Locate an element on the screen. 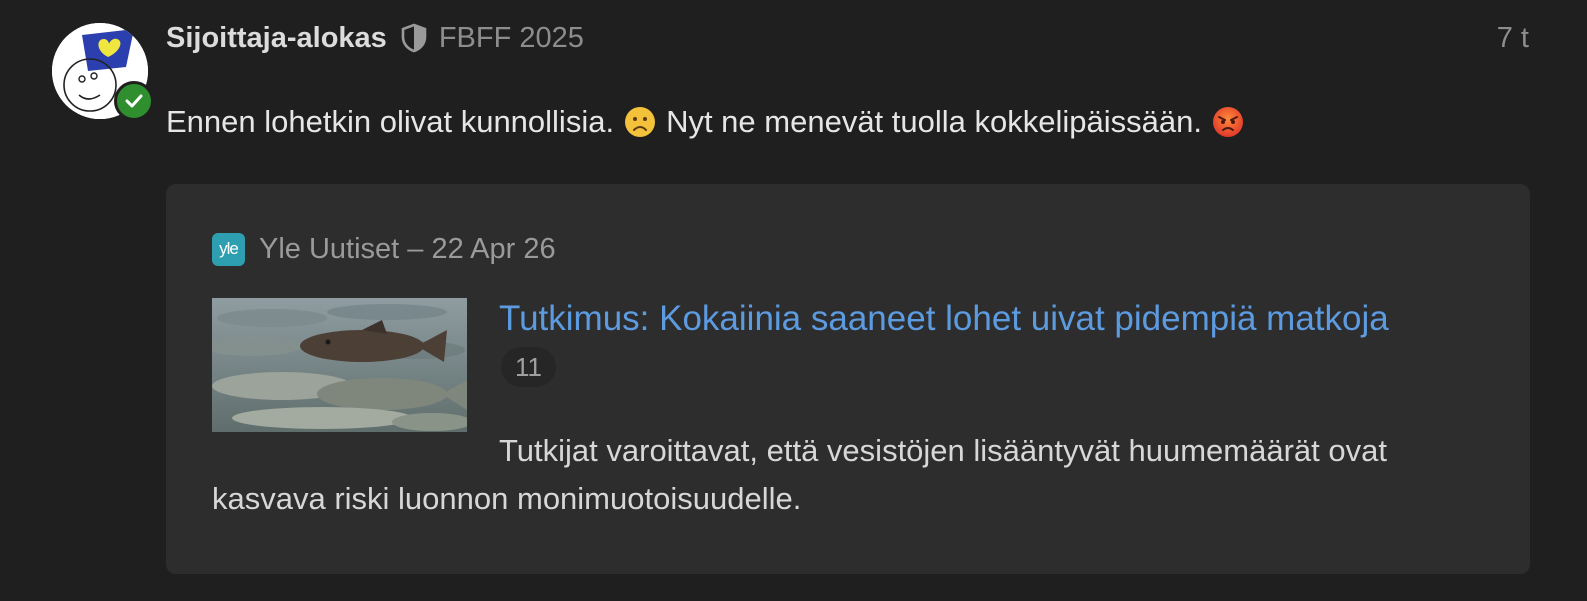 The image size is (1587, 601). click-count-badge: 11 is located at coordinates (528, 367).